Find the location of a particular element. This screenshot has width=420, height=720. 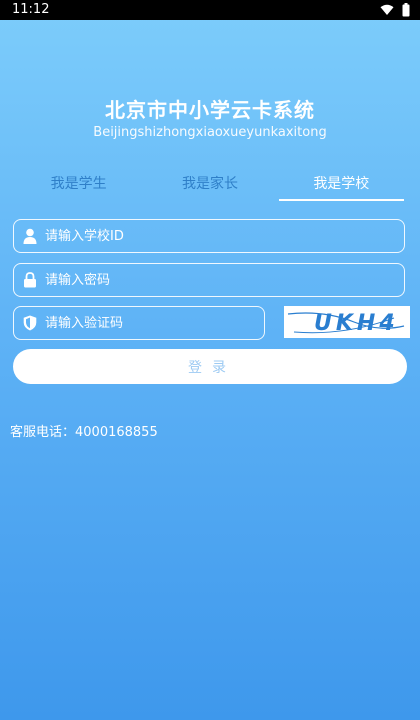

lock-icon is located at coordinates (30, 280).